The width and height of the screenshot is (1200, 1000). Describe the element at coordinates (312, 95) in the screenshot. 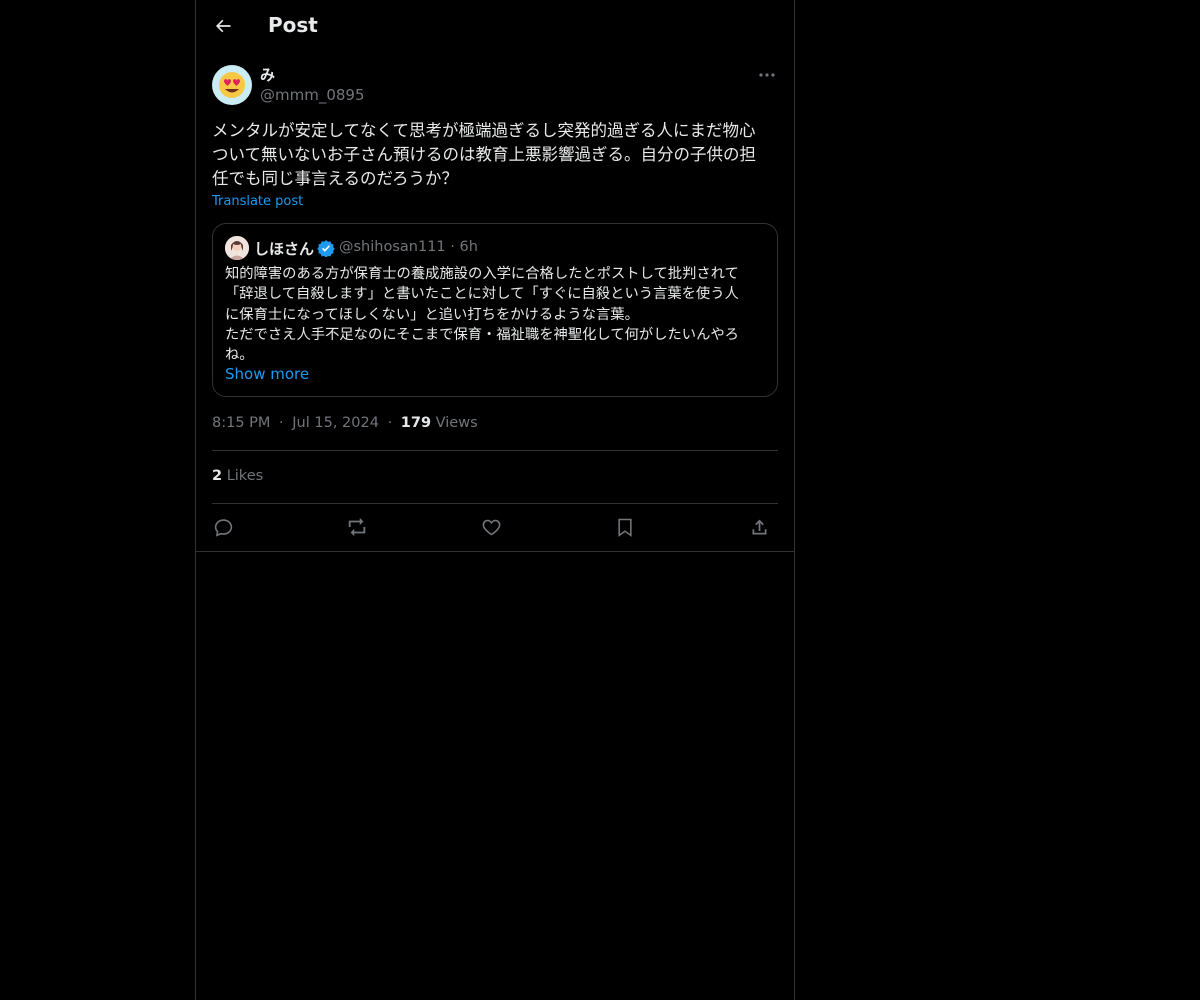

I see `user-handle: @mmm_0895` at that location.